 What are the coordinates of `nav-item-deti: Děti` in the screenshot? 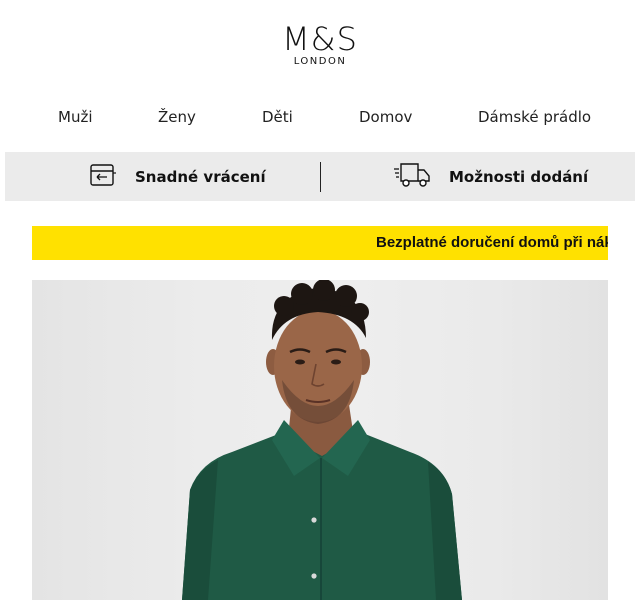 It's located at (277, 117).